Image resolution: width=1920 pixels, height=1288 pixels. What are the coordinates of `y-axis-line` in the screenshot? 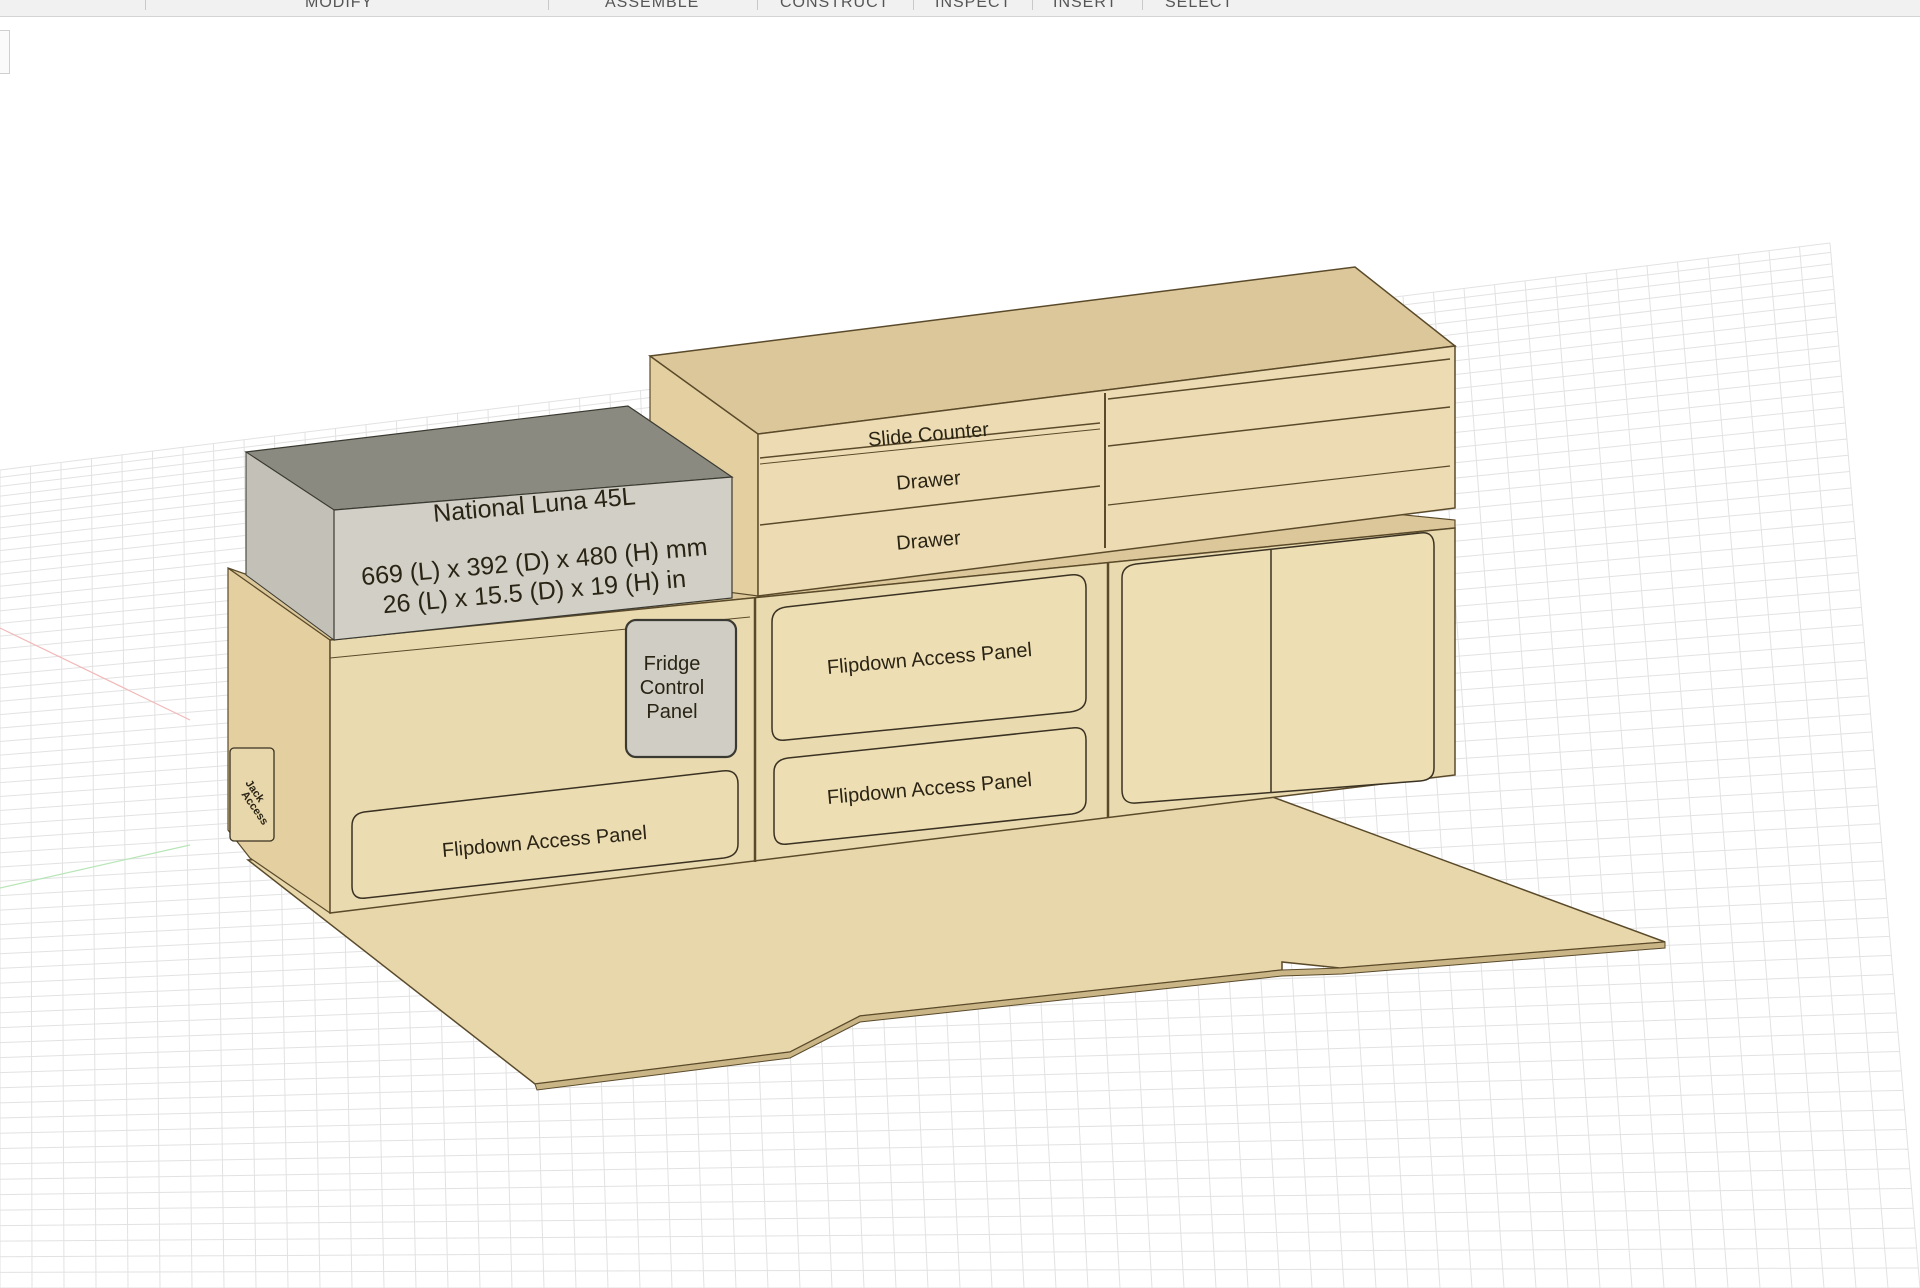 It's located at (95, 866).